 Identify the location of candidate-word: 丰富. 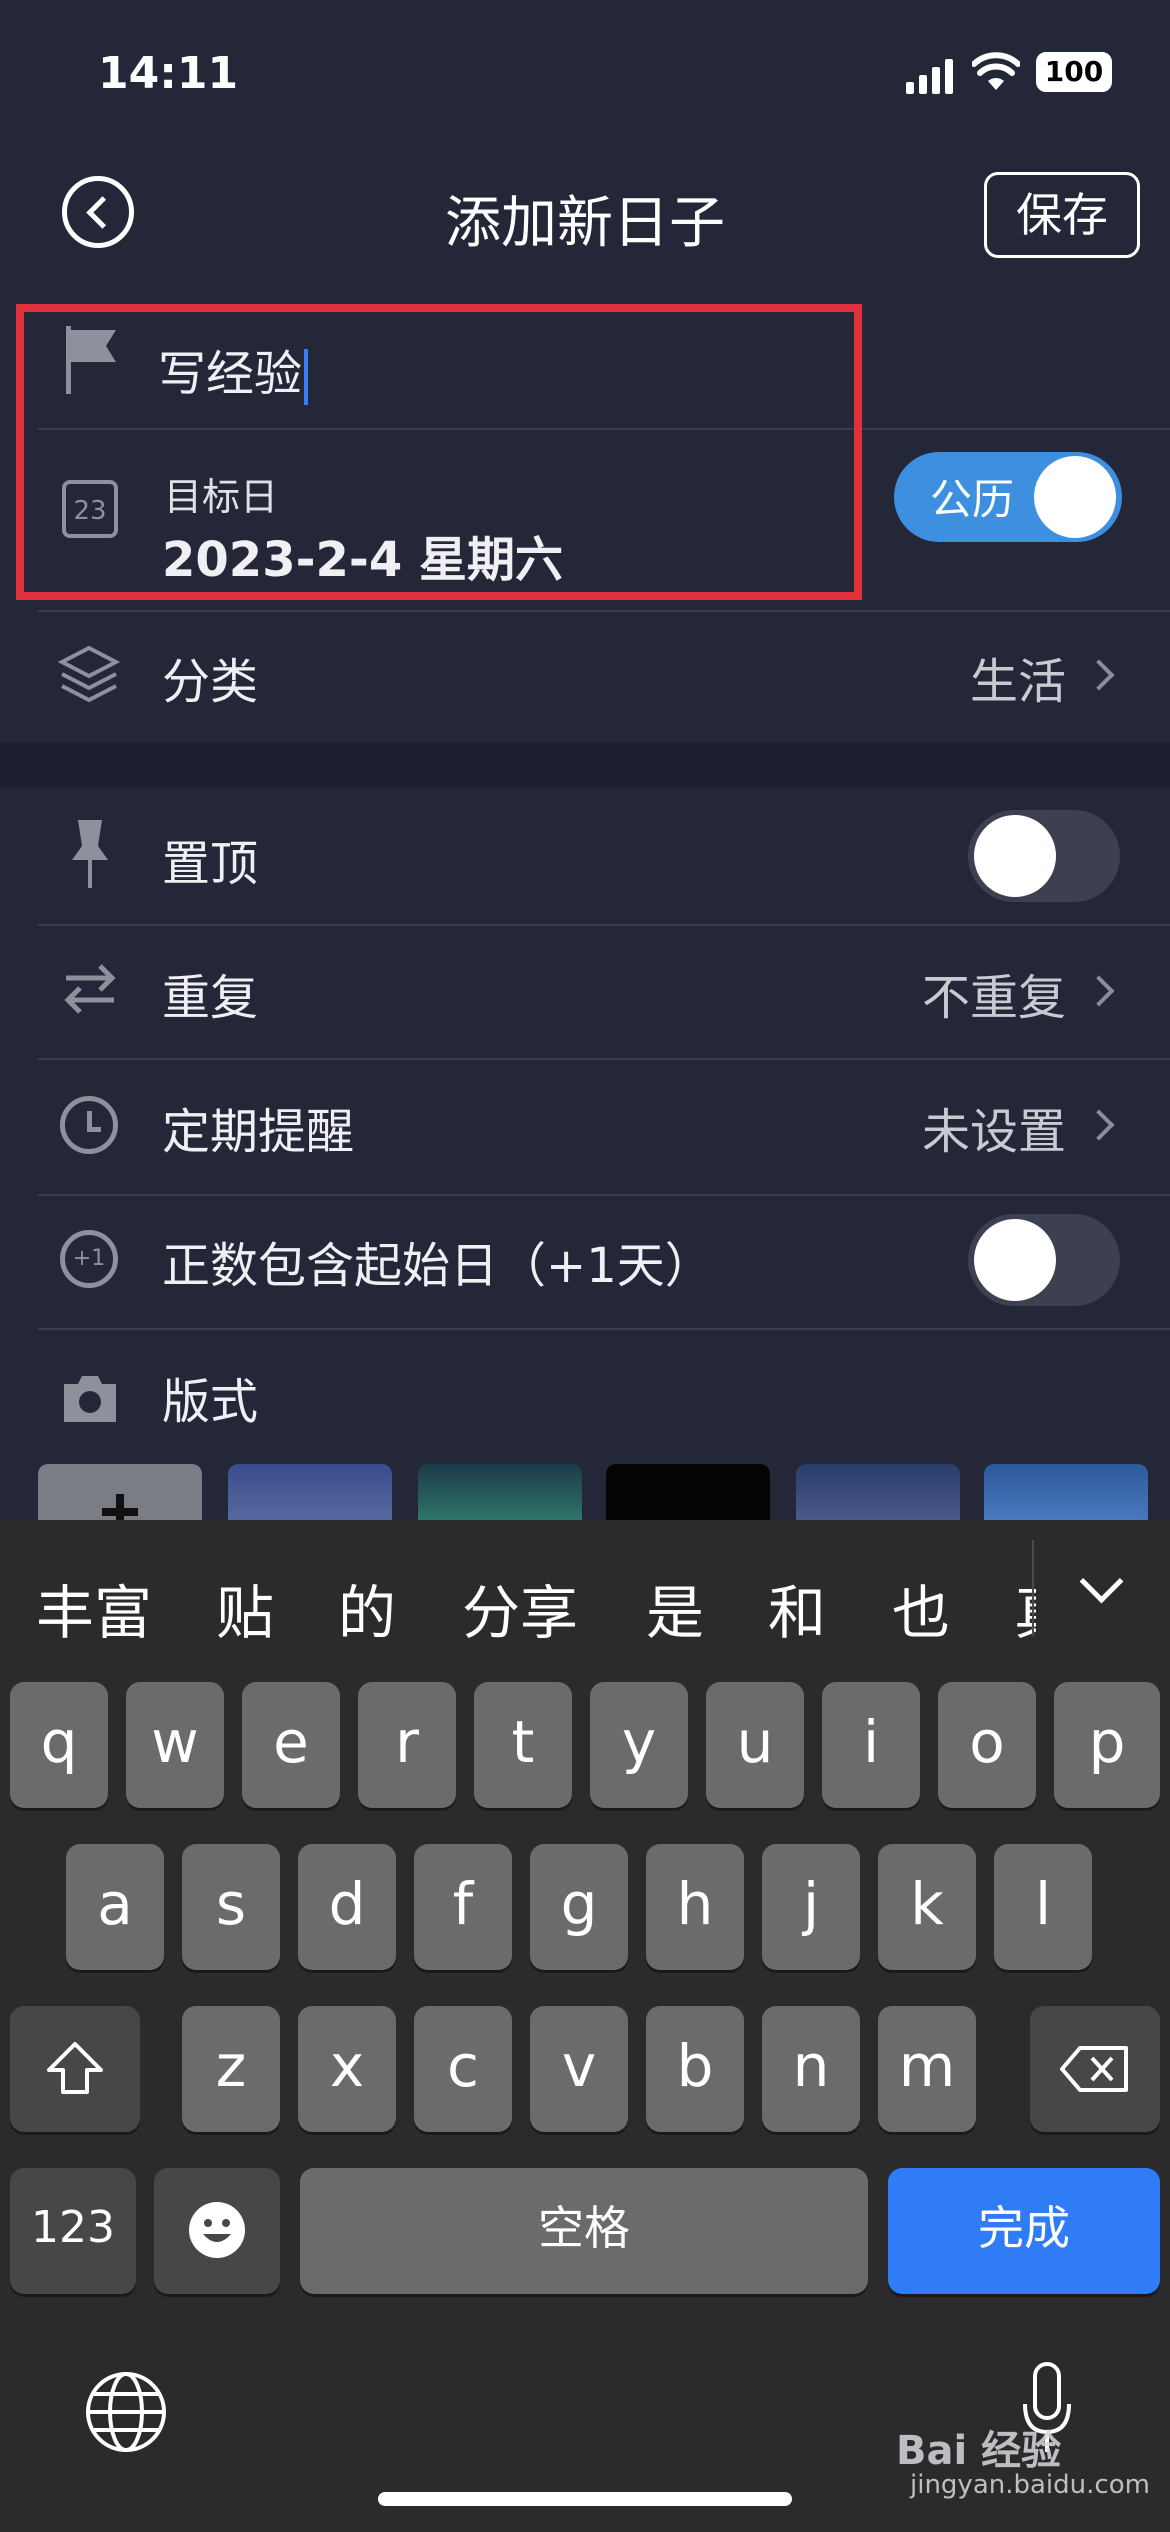
(94, 1608).